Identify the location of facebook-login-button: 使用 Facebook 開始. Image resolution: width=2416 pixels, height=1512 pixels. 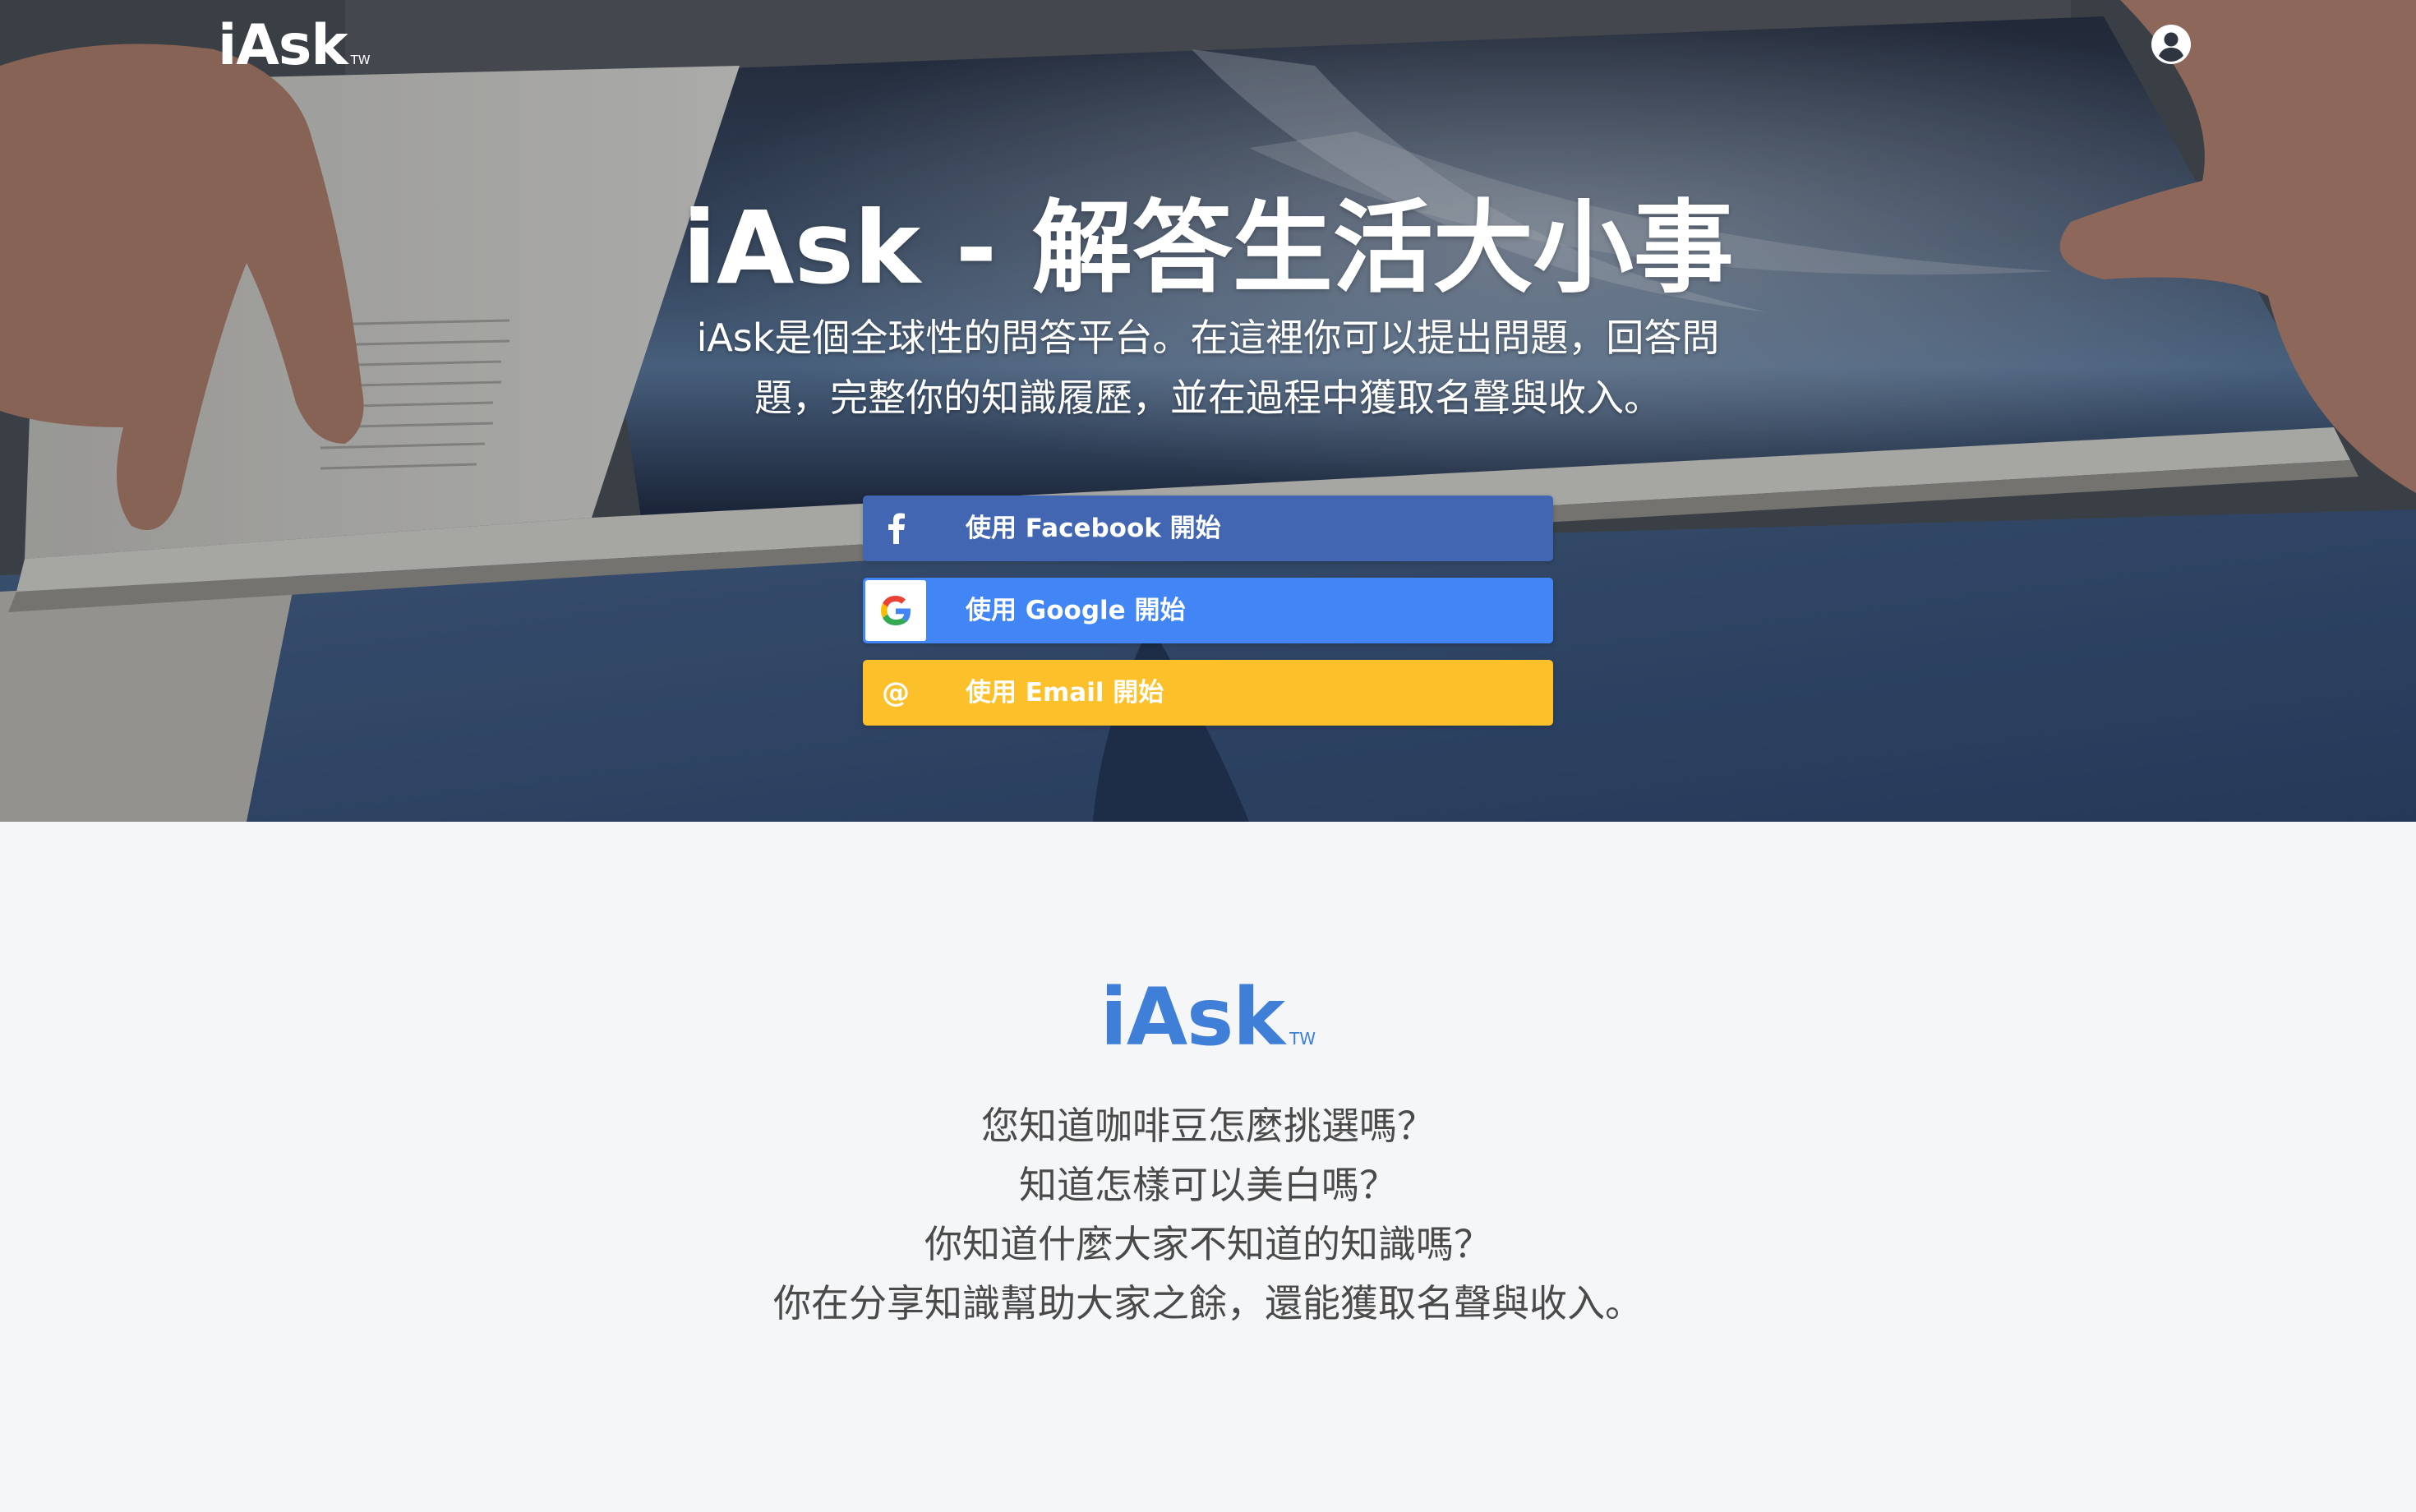
(1208, 528).